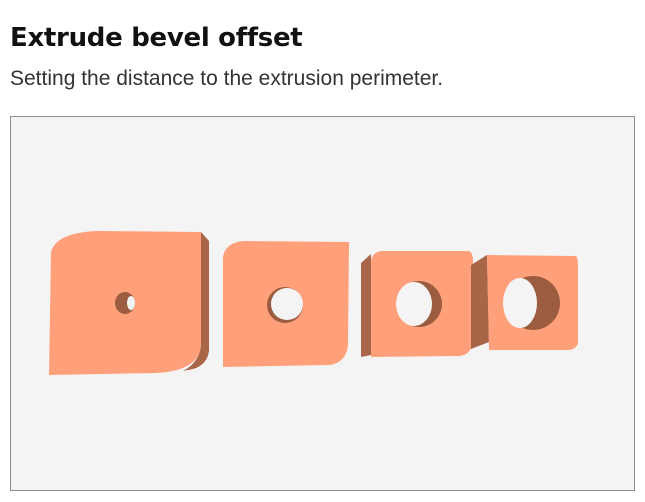 This screenshot has height=502, width=645. What do you see at coordinates (520, 303) in the screenshot?
I see `shape-4-hole-opening` at bounding box center [520, 303].